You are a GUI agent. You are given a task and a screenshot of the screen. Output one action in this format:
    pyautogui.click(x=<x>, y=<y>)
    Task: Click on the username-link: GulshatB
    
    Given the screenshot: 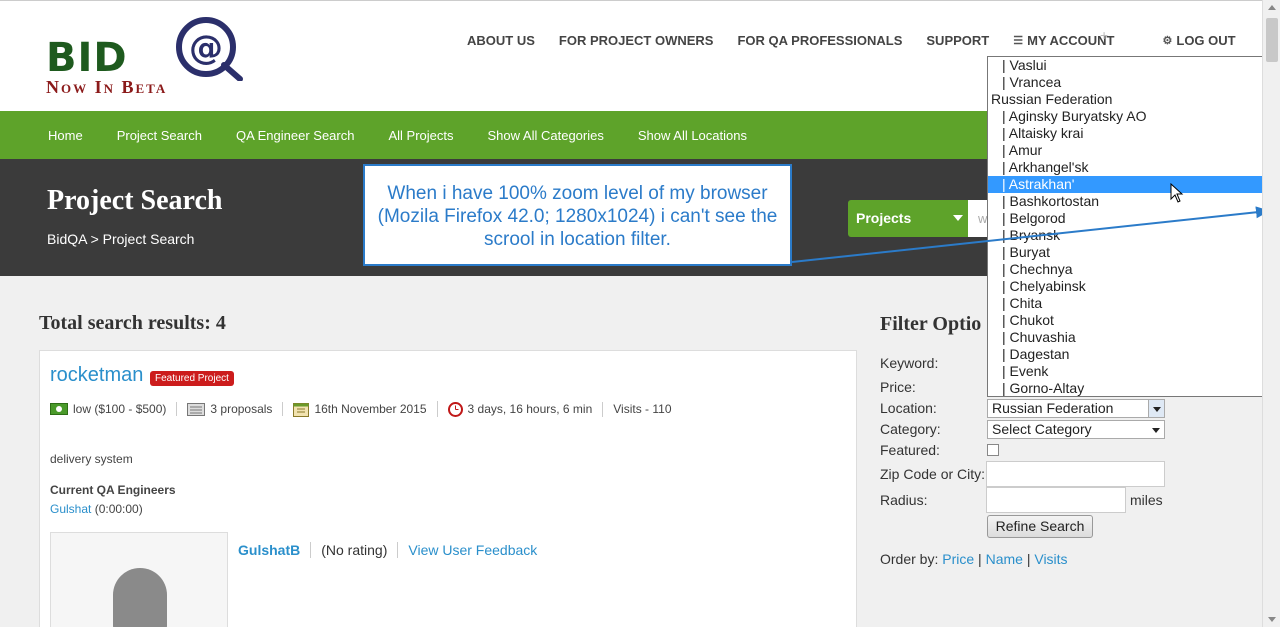 What is the action you would take?
    pyautogui.click(x=275, y=550)
    